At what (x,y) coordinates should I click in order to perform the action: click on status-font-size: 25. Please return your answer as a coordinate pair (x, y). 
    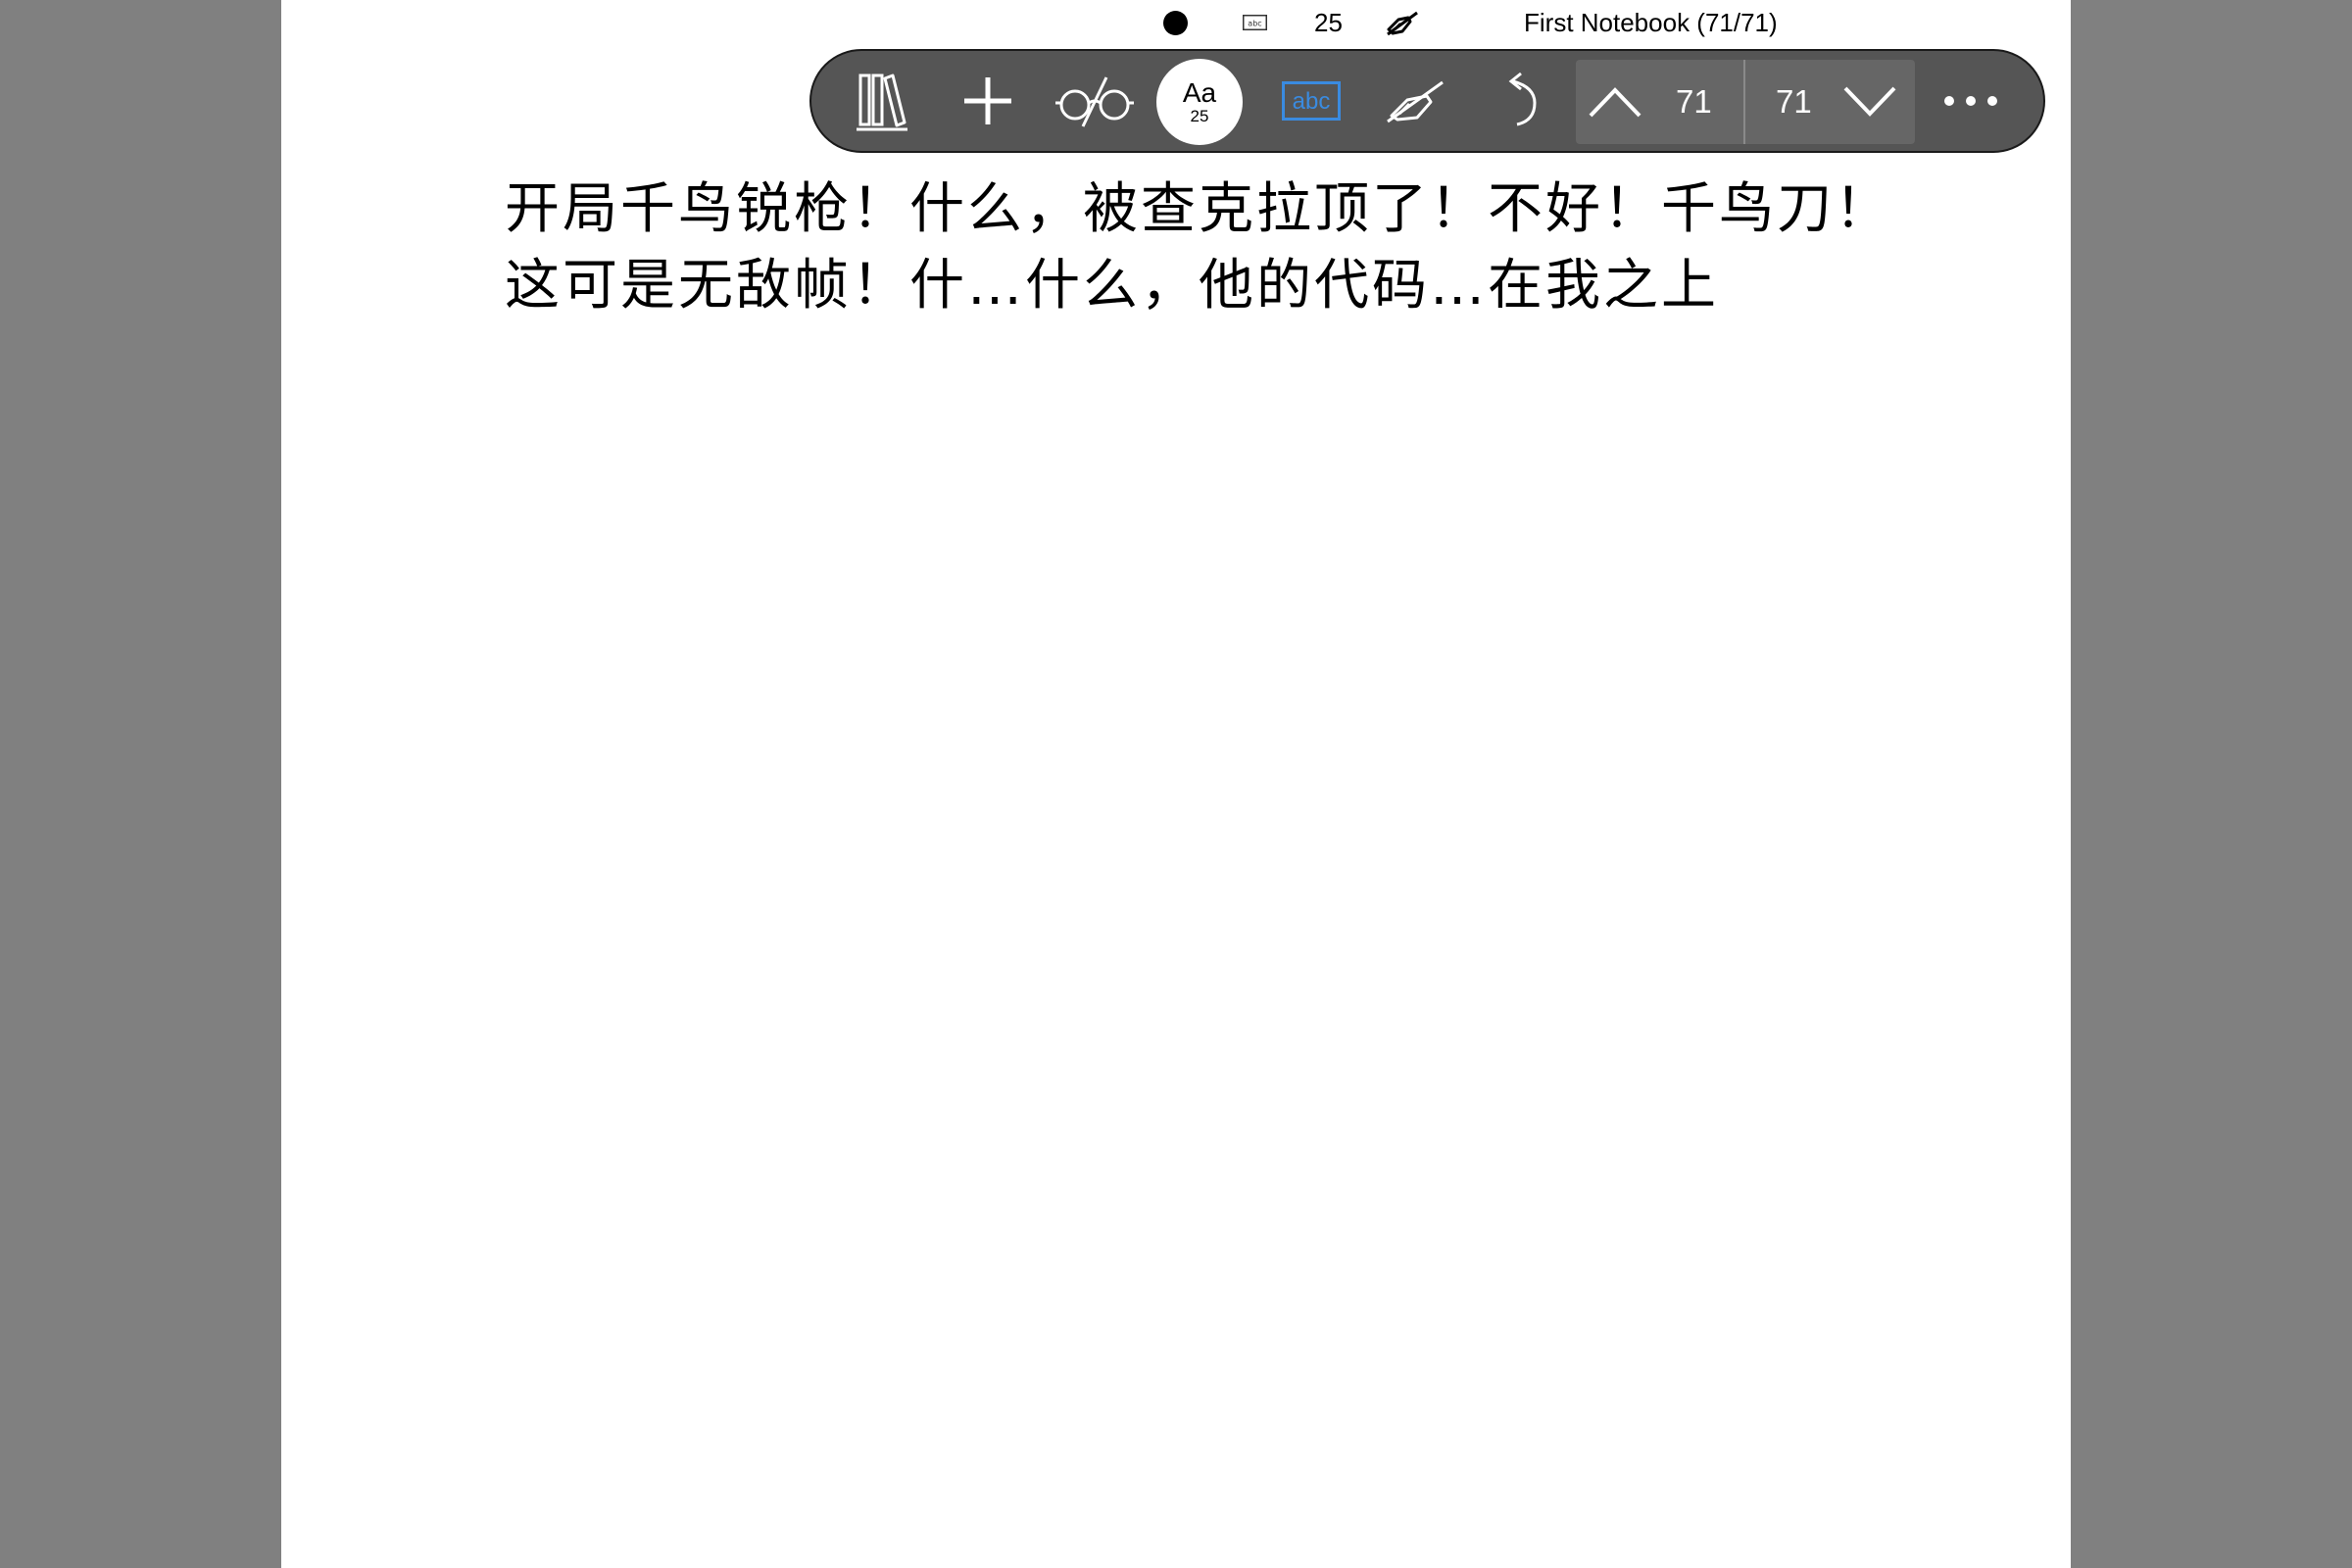
    Looking at the image, I should click on (1328, 22).